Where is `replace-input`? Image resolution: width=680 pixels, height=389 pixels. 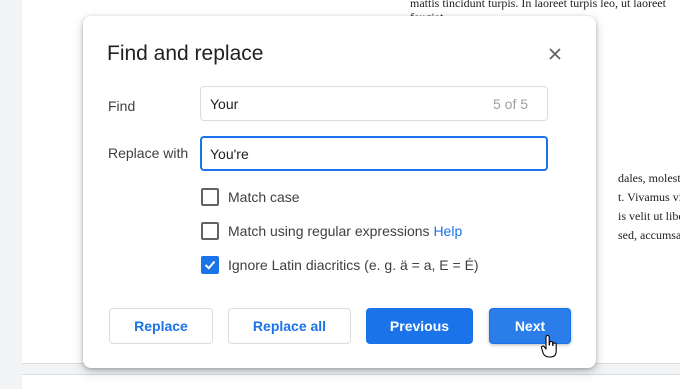 replace-input is located at coordinates (374, 153).